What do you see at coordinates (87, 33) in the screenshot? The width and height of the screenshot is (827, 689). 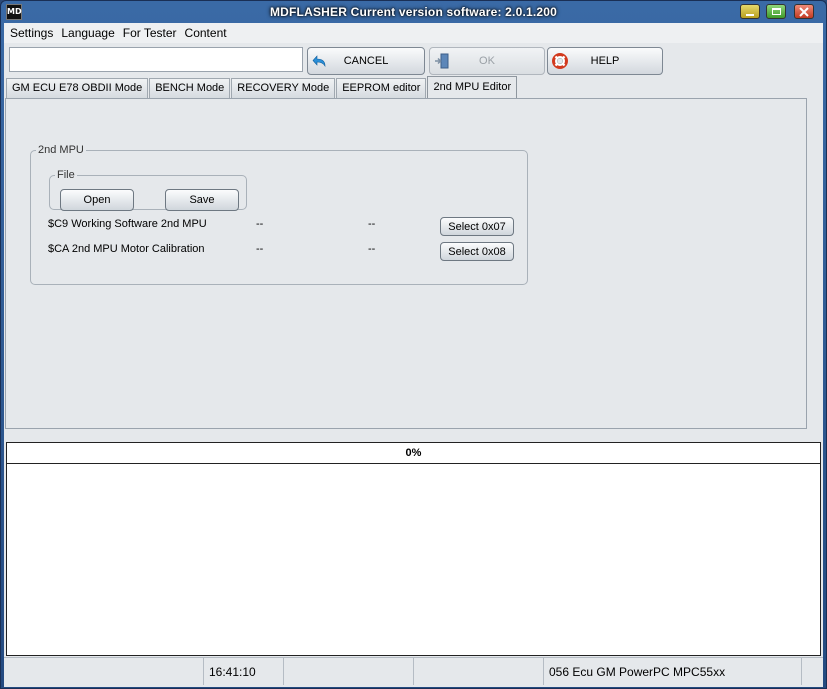 I see `menu-language: Language` at bounding box center [87, 33].